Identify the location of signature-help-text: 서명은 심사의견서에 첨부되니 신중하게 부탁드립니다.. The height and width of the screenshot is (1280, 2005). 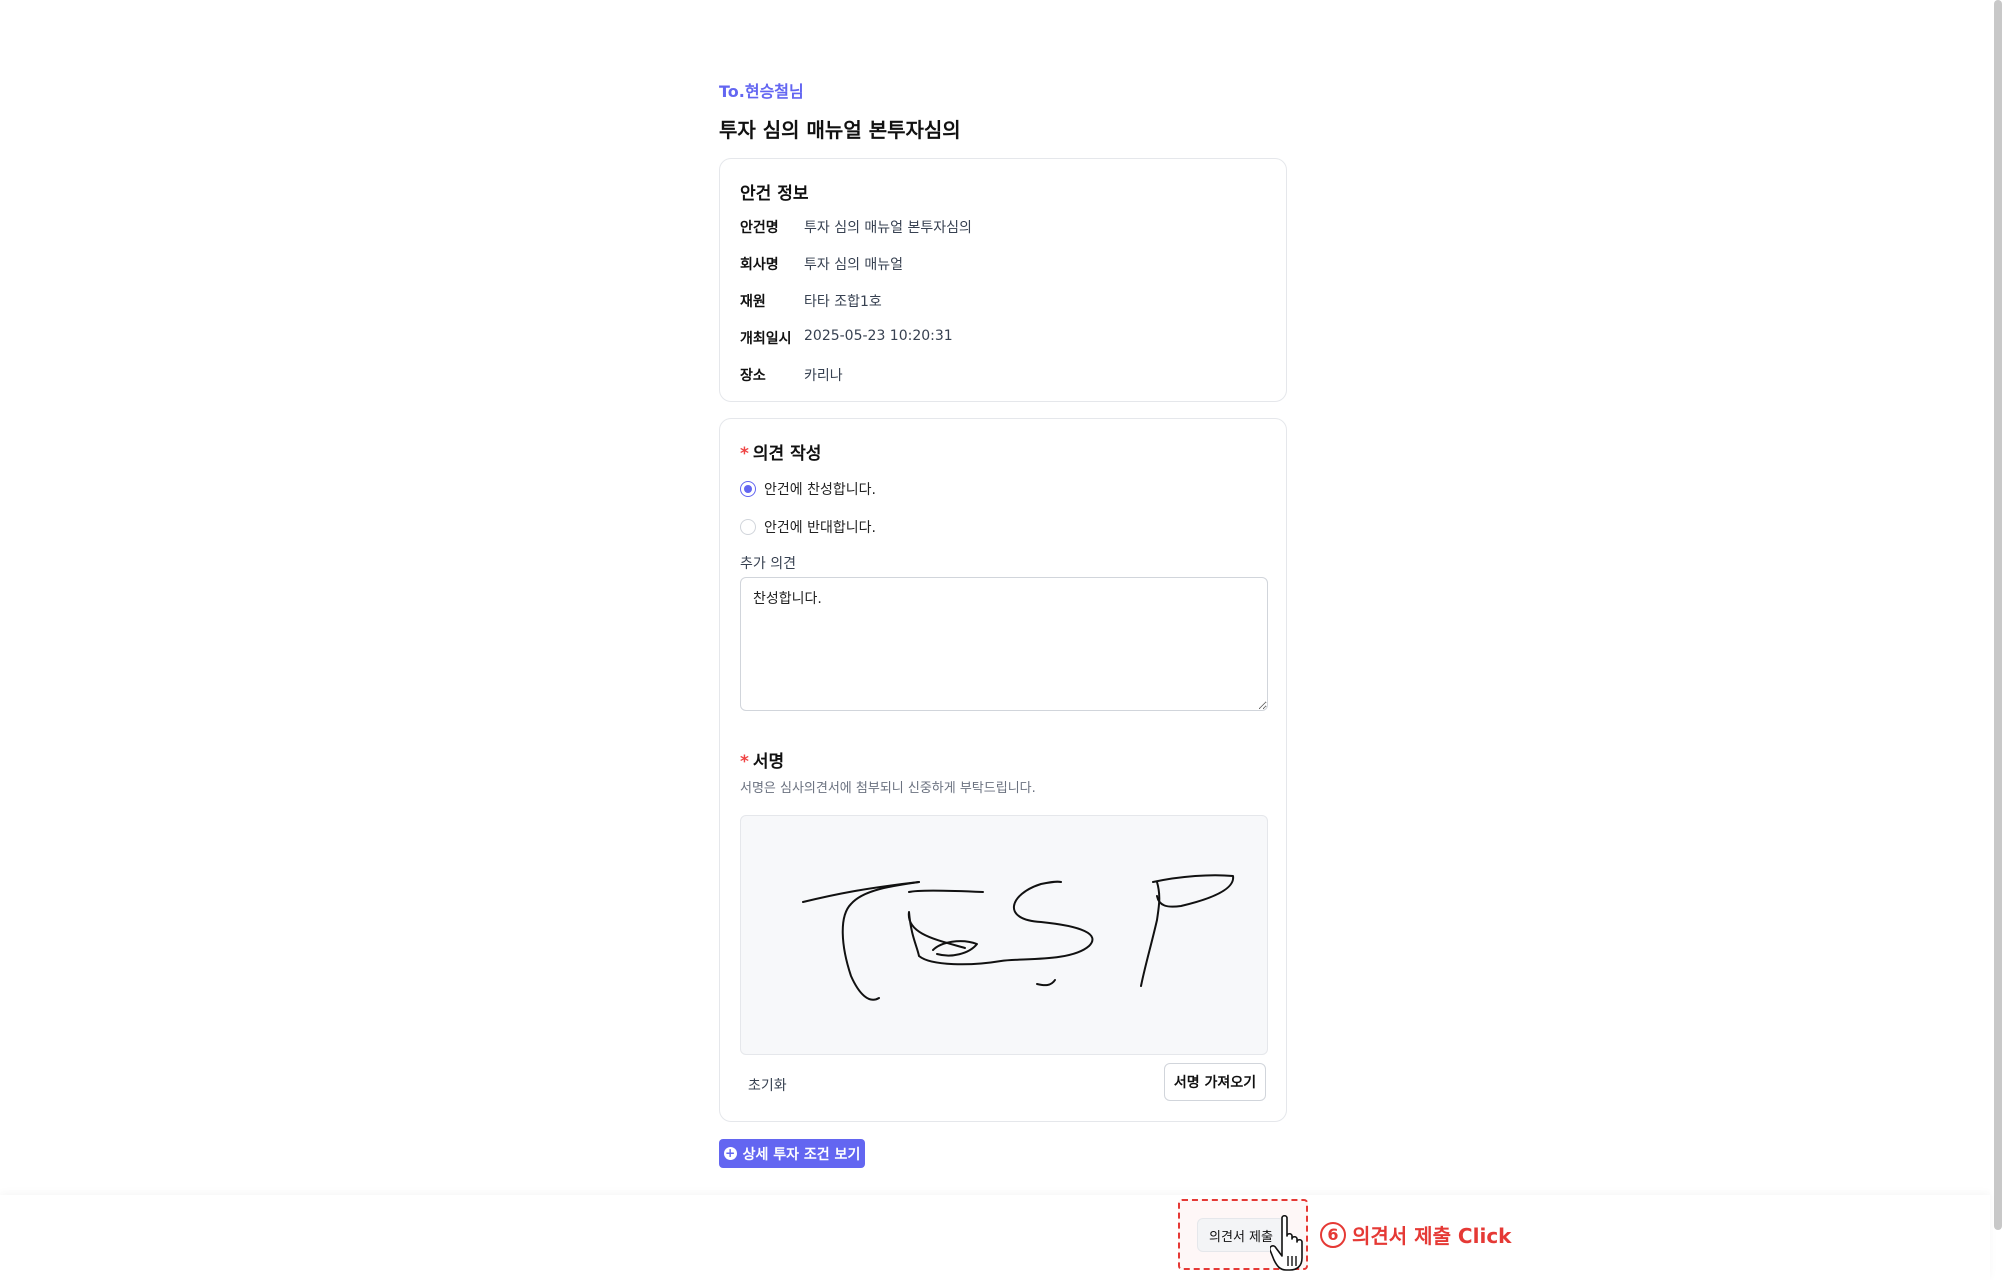
(888, 788).